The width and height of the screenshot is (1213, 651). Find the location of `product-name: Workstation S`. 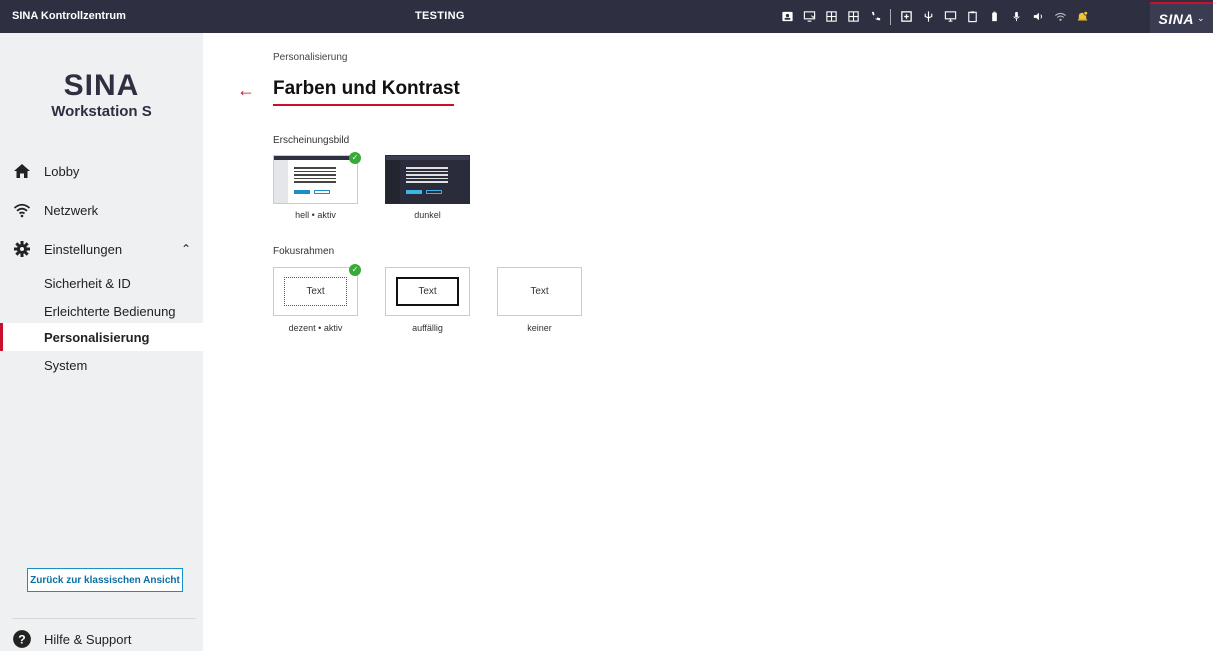

product-name: Workstation S is located at coordinates (101, 111).